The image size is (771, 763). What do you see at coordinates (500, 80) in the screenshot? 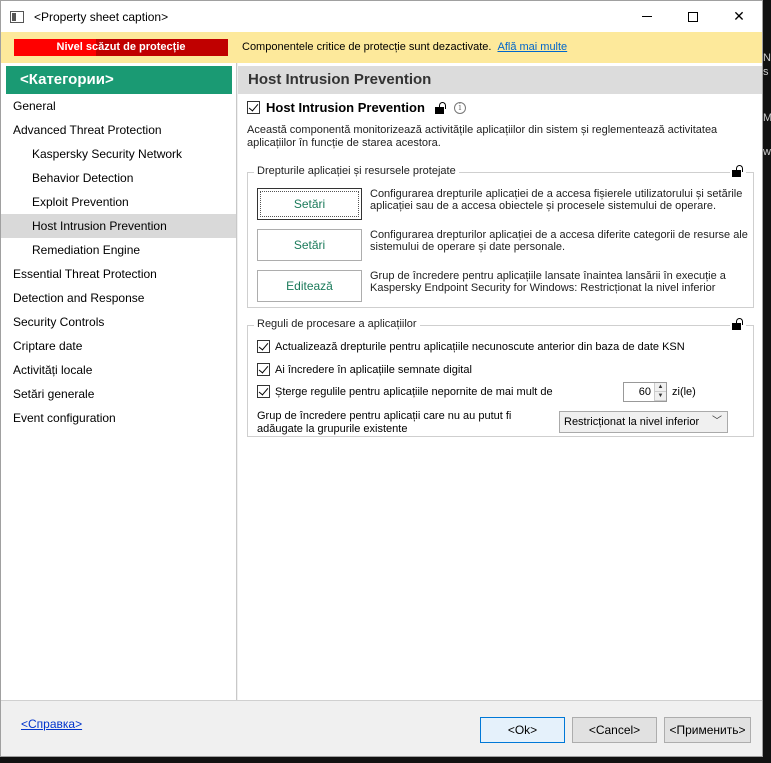
I see `section-header: Host Intrusion Prevention` at bounding box center [500, 80].